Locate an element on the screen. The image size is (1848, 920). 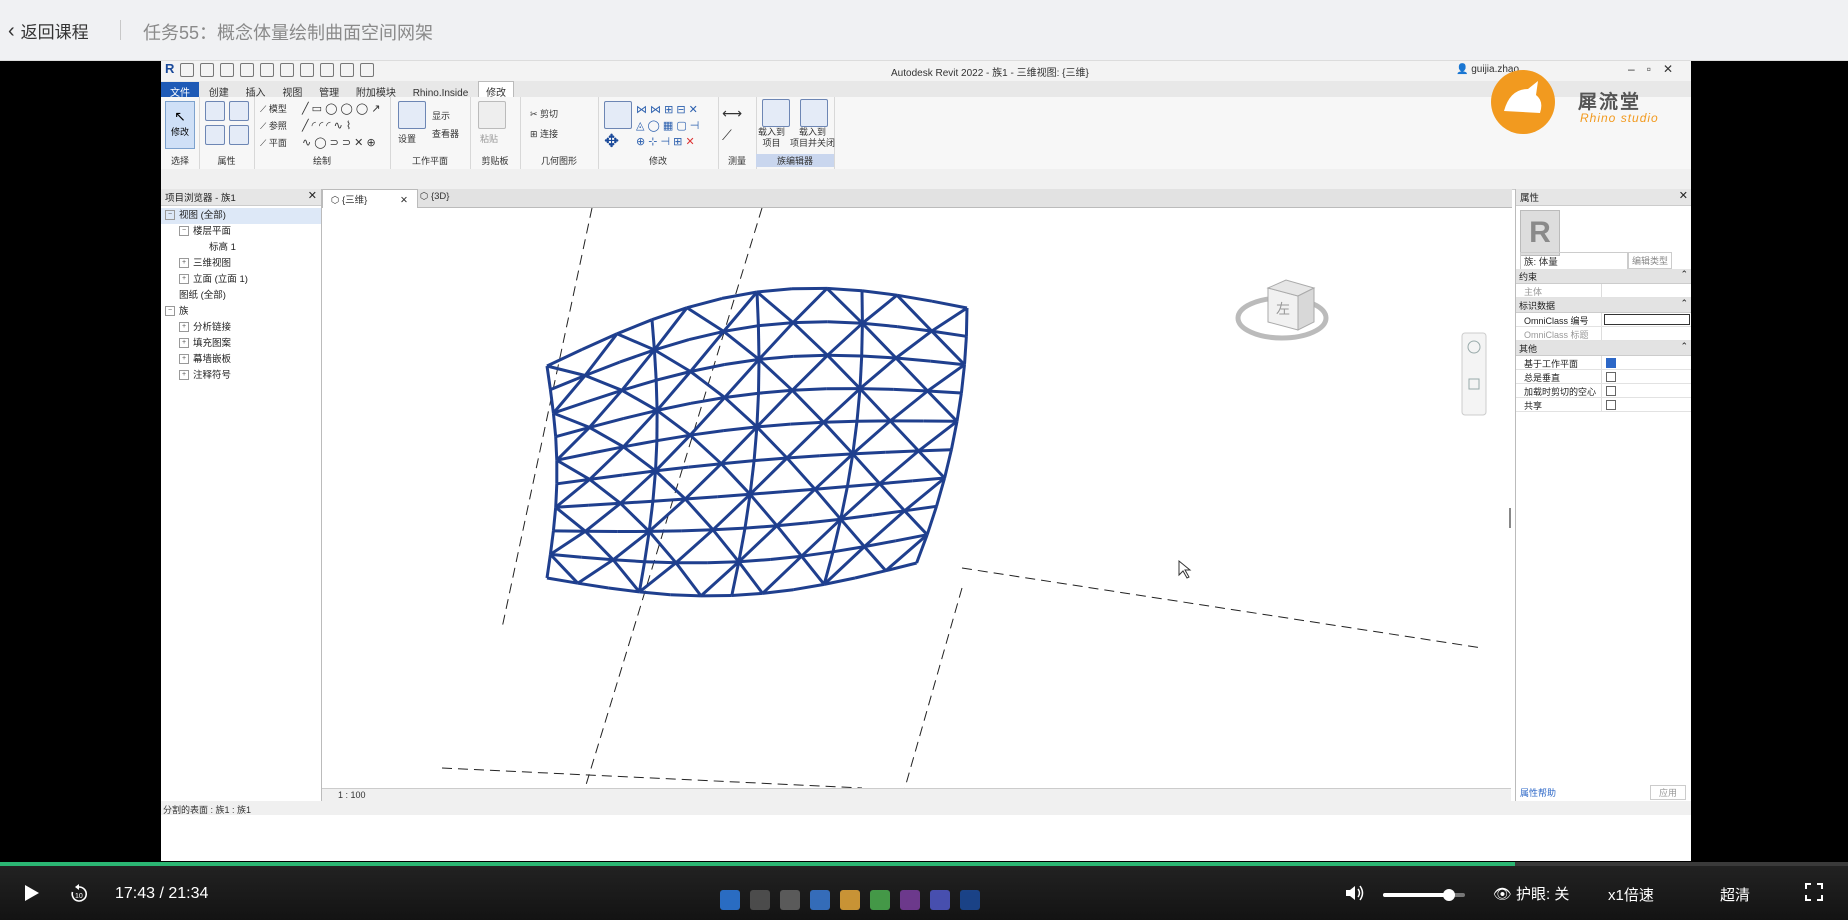
browser-item: − 楼层平面 is located at coordinates (241, 232).